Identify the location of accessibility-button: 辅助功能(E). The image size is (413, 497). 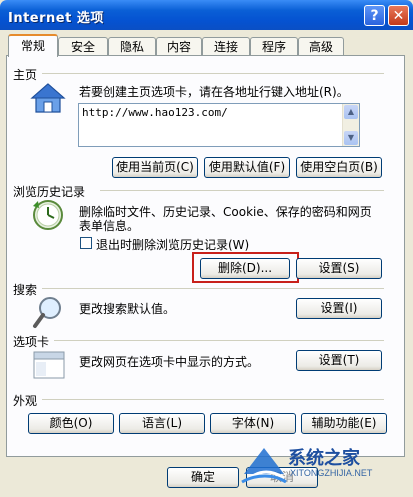
(344, 423).